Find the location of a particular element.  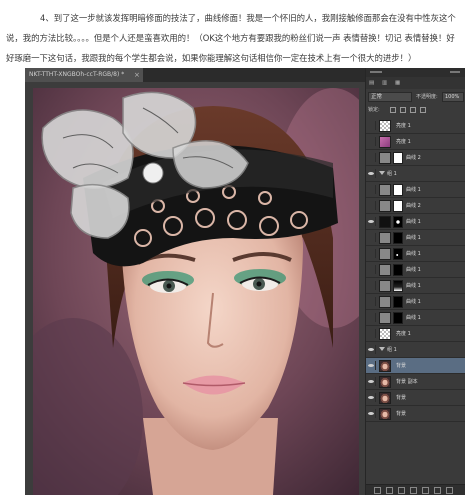

tab-channels: ▥ is located at coordinates (384, 83).